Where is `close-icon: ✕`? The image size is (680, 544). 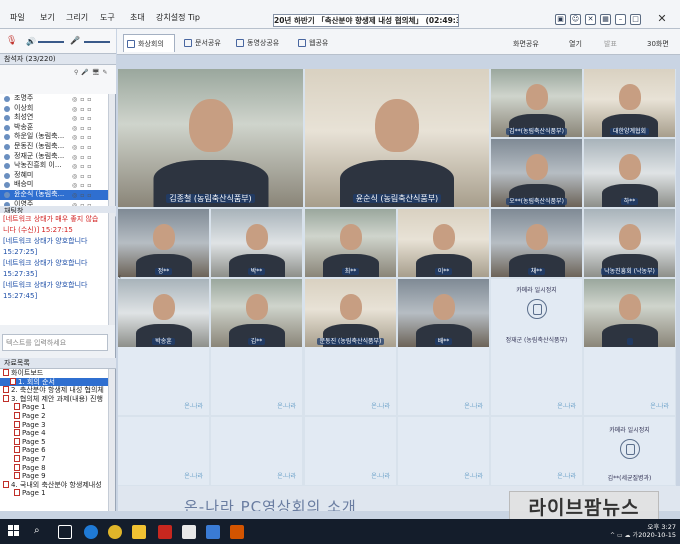
close-icon: ✕ is located at coordinates (662, 19).